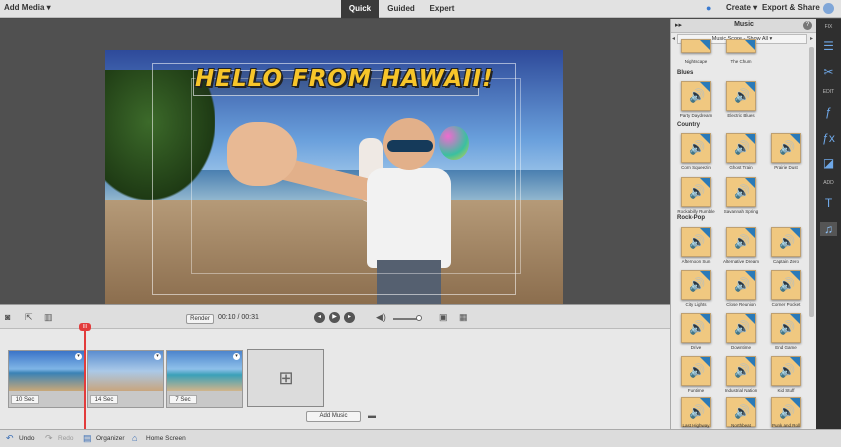 Image resolution: width=841 pixels, height=447 pixels. Describe the element at coordinates (828, 229) in the screenshot. I see `music-note-icon: ♫` at that location.